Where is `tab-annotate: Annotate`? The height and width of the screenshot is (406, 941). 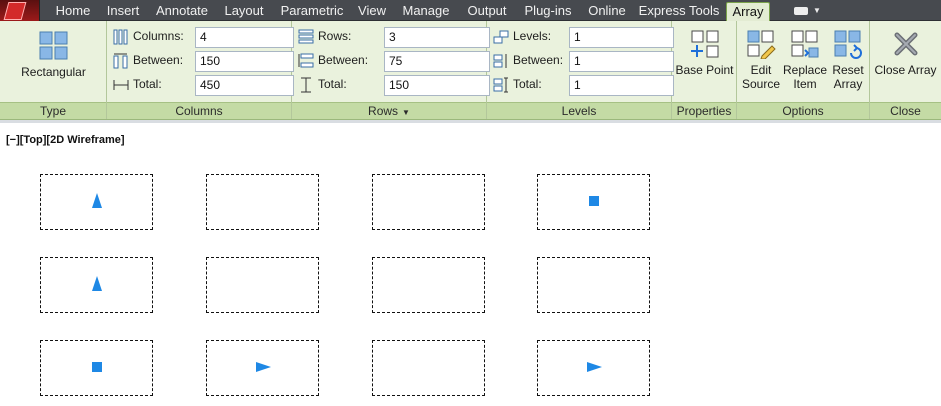
tab-annotate: Annotate is located at coordinates (182, 11).